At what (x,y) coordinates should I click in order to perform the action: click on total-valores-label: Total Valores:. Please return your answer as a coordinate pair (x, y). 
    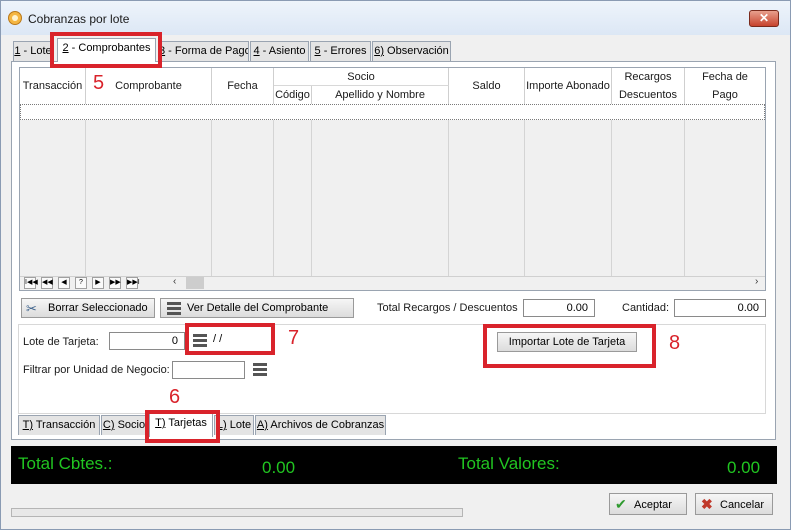
    Looking at the image, I should click on (509, 463).